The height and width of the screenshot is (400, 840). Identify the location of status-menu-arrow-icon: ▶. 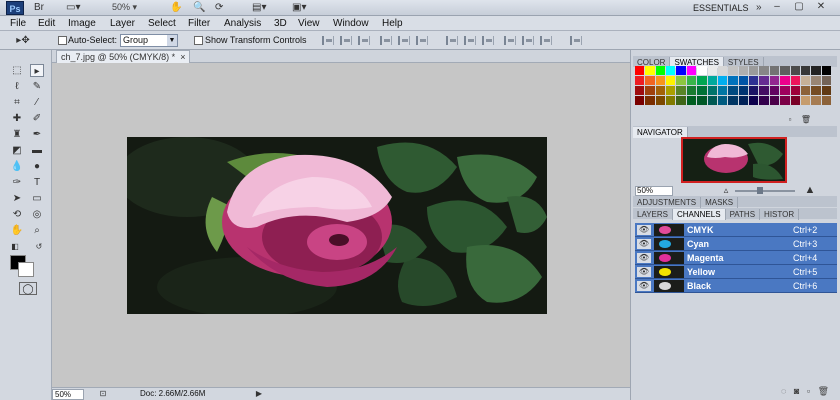
(259, 394).